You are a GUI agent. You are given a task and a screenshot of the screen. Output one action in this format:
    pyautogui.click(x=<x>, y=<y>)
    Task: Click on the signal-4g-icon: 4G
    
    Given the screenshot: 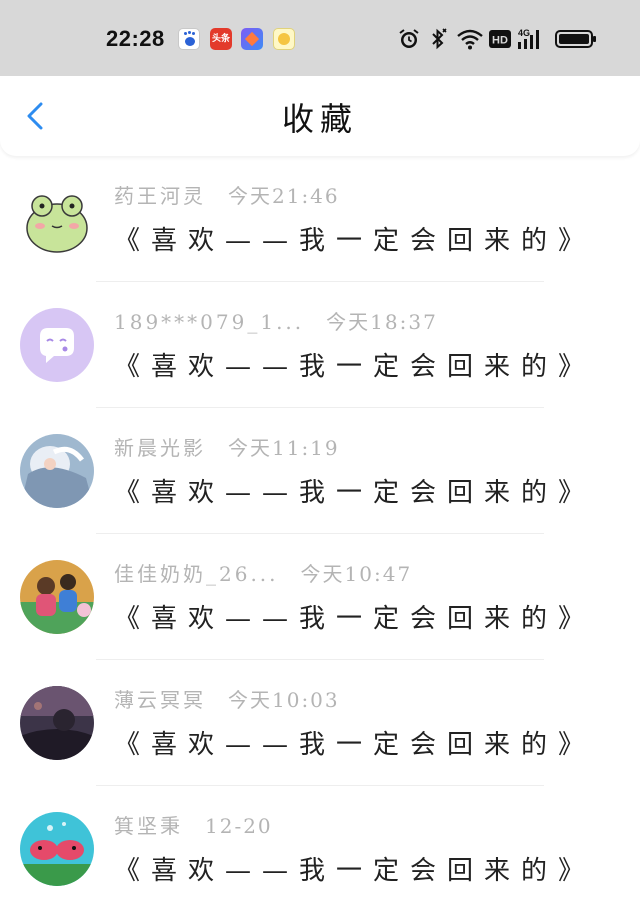 What is the action you would take?
    pyautogui.click(x=528, y=38)
    